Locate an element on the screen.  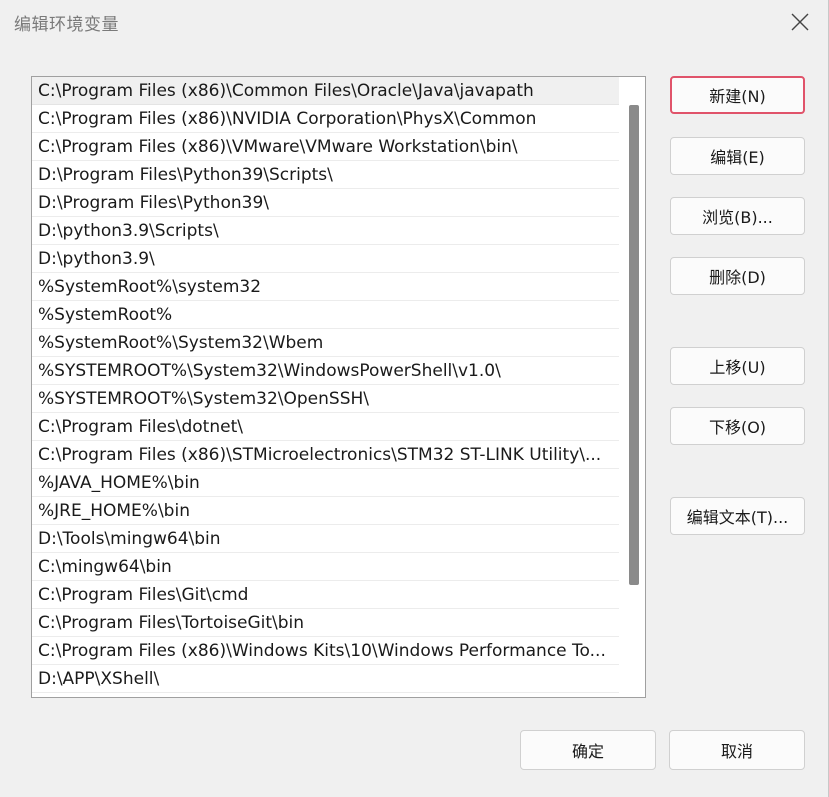
path-list-item: C:\Program Files\dotnet\ is located at coordinates (325, 427).